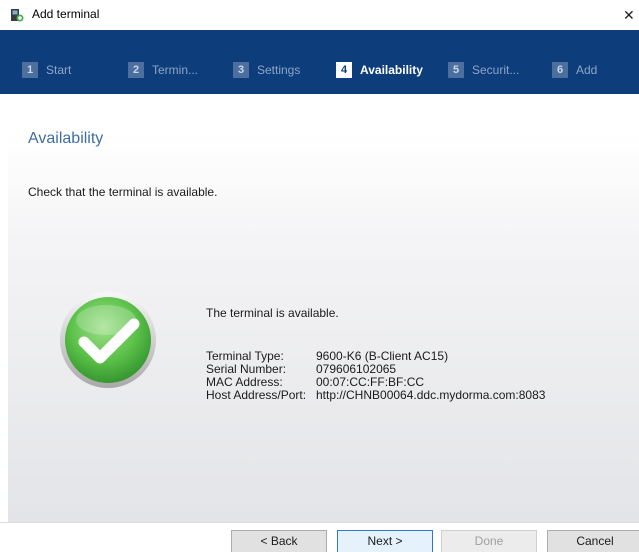 Image resolution: width=639 pixels, height=552 pixels. What do you see at coordinates (17, 15) in the screenshot?
I see `terminal-app-icon` at bounding box center [17, 15].